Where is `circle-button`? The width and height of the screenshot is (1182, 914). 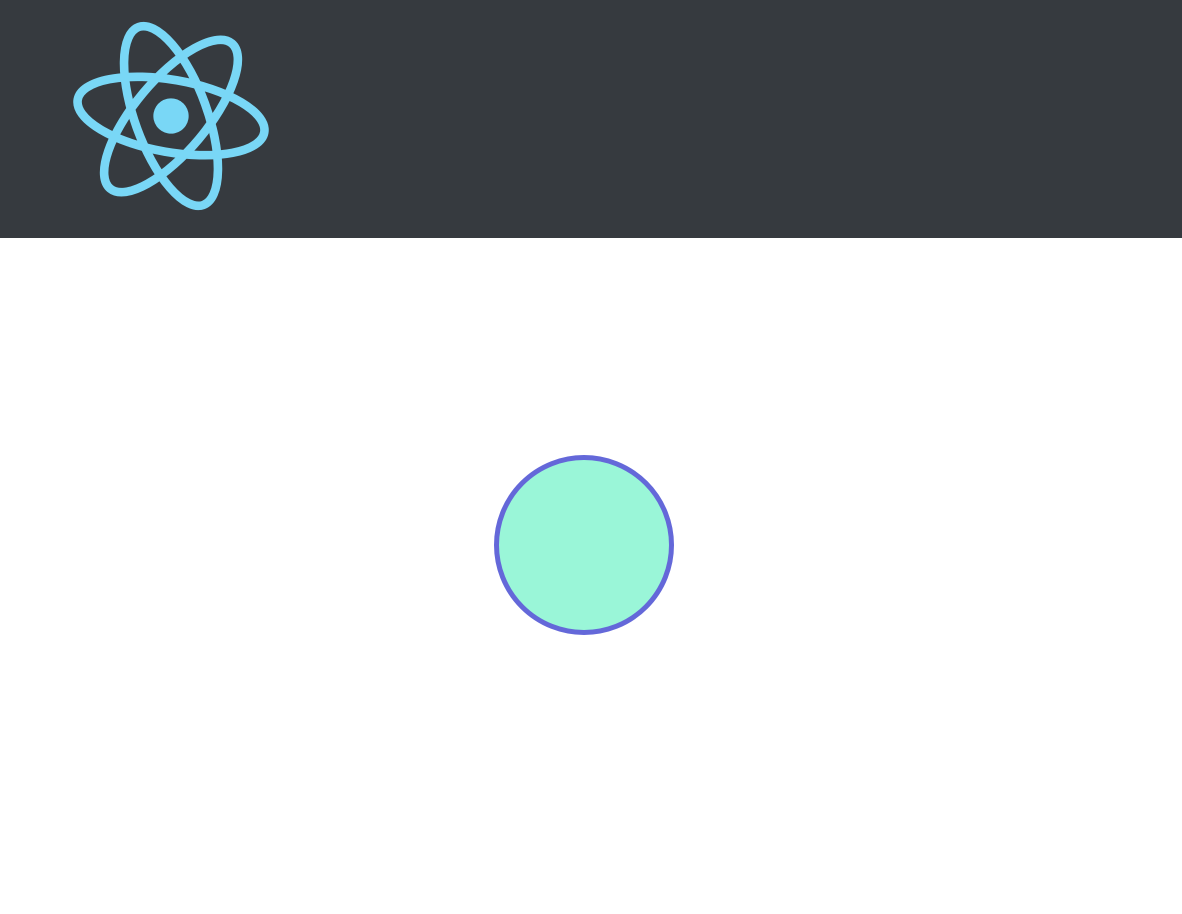
circle-button is located at coordinates (584, 545).